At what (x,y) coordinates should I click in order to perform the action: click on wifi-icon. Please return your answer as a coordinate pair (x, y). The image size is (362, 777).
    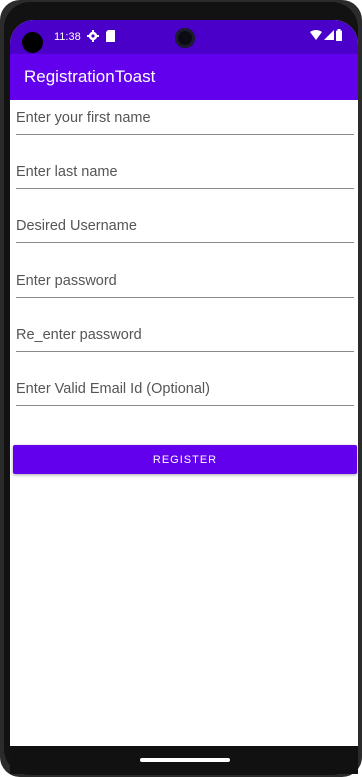
    Looking at the image, I should click on (316, 35).